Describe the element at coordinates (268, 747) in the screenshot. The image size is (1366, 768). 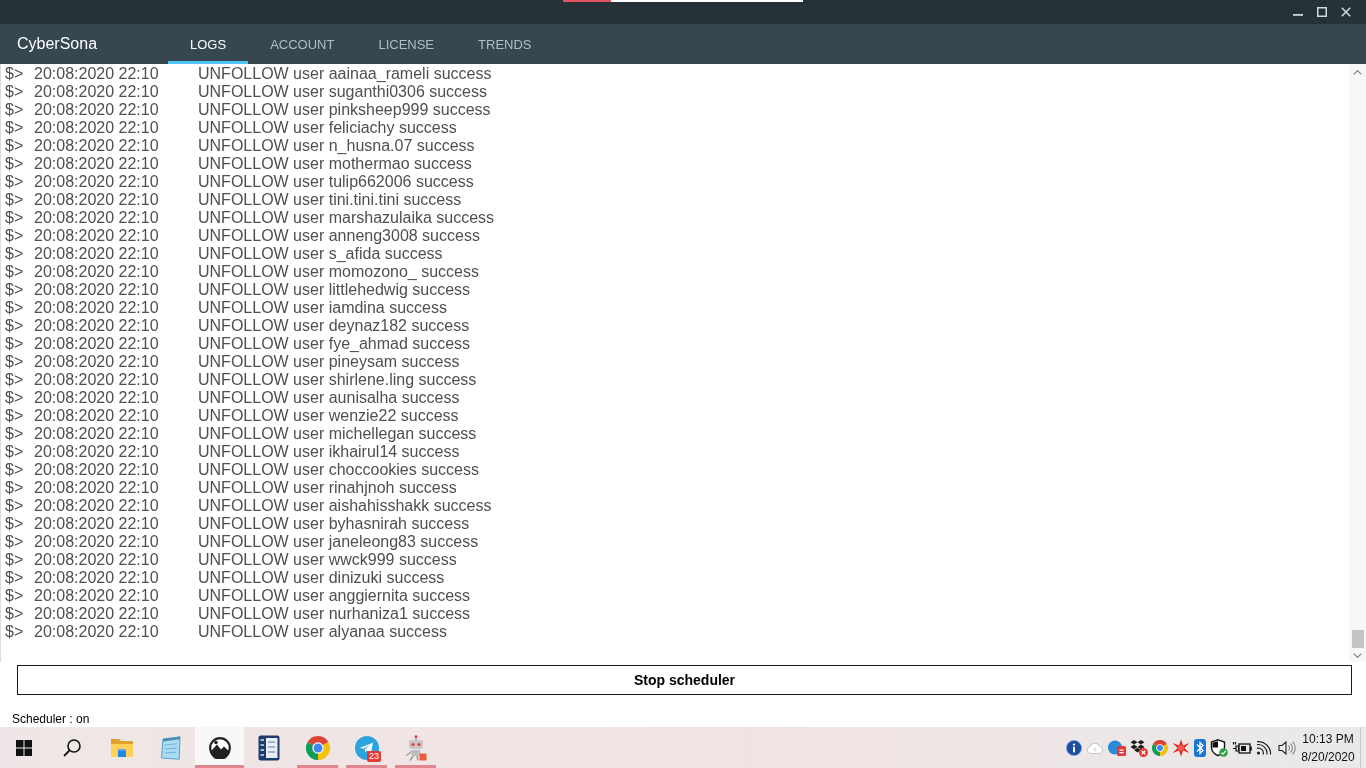
I see `panel-icon` at that location.